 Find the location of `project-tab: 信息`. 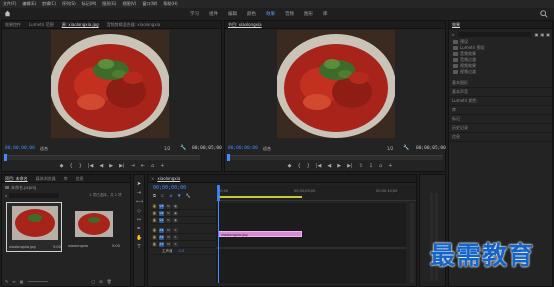

project-tab: 信息 is located at coordinates (80, 179).